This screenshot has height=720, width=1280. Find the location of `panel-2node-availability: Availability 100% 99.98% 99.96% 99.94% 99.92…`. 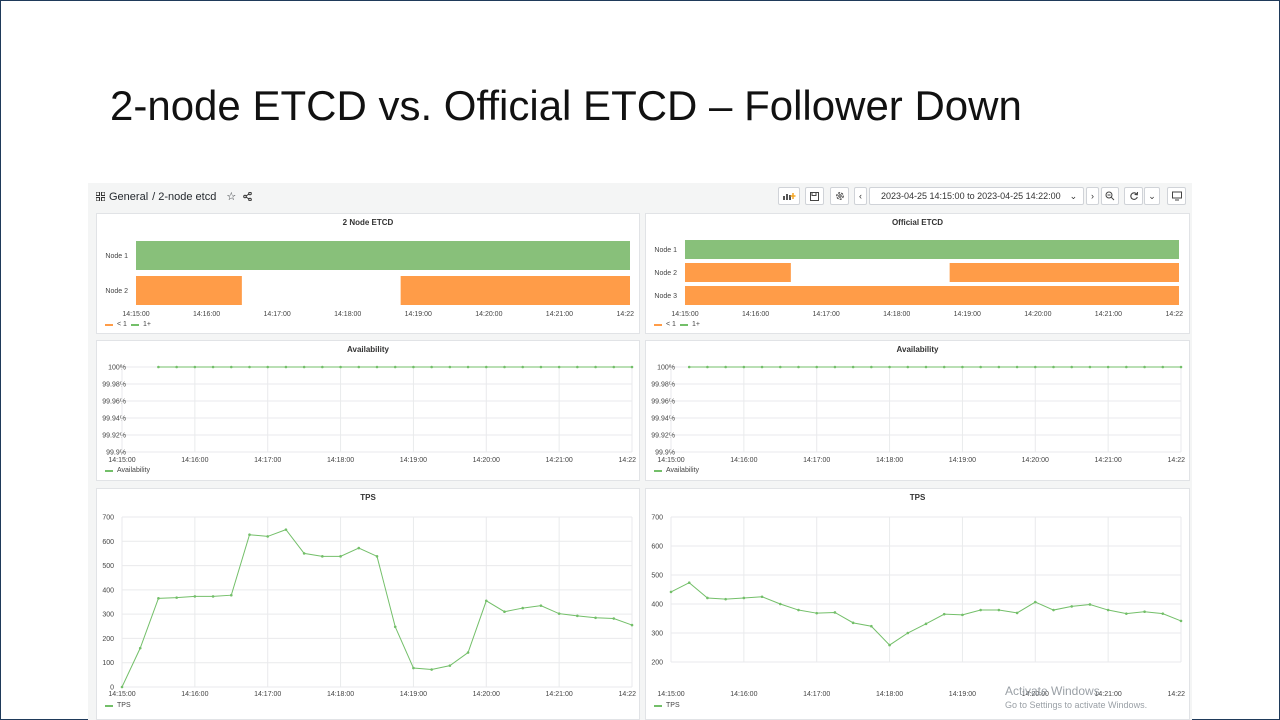

panel-2node-availability: Availability 100% 99.98% 99.96% 99.94% 99.92… is located at coordinates (368, 410).